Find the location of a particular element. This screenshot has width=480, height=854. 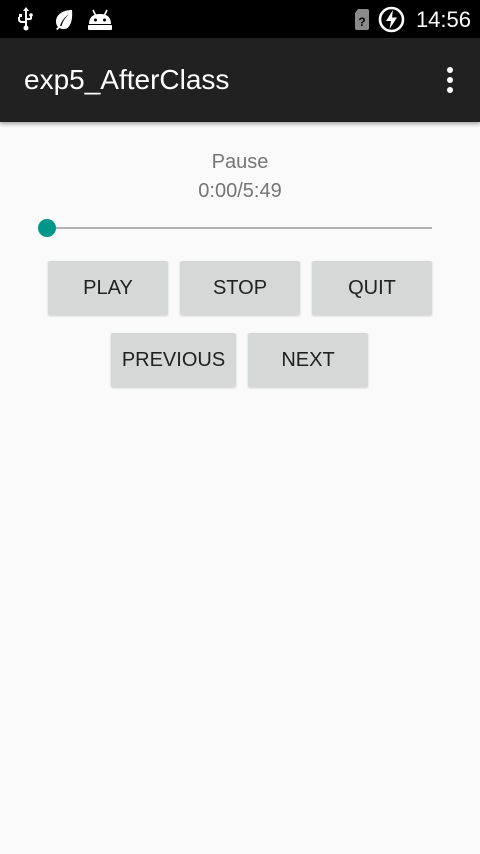

seek-bar is located at coordinates (238, 228).